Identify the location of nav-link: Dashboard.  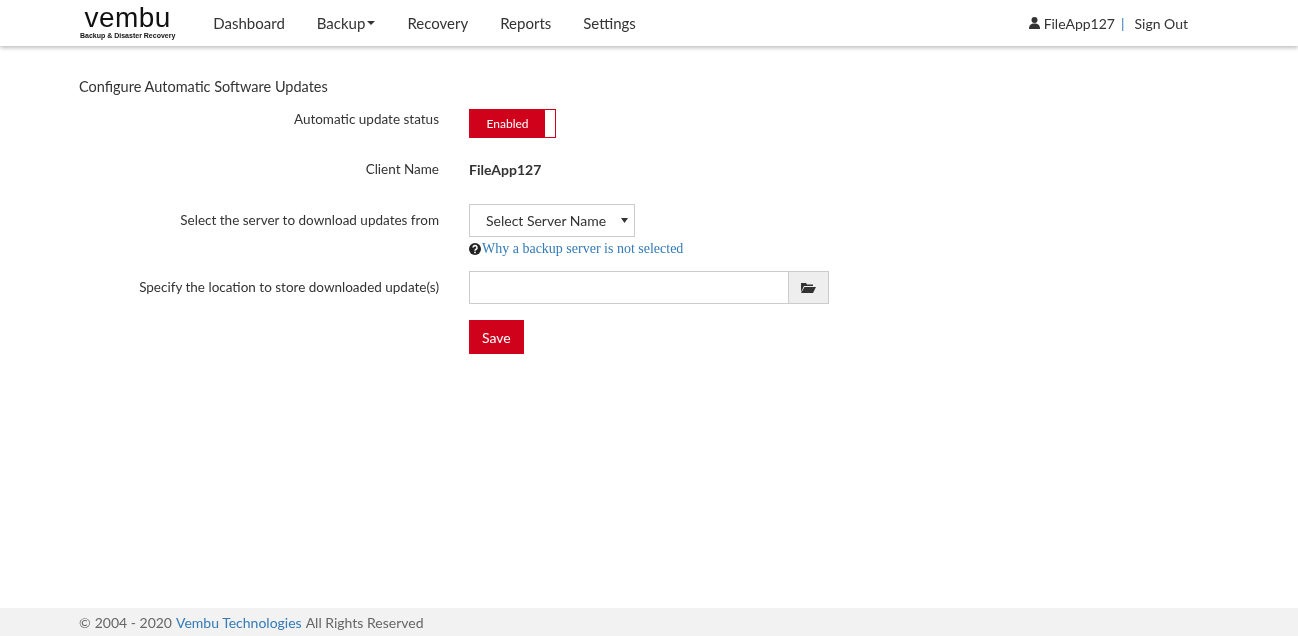
(249, 23).